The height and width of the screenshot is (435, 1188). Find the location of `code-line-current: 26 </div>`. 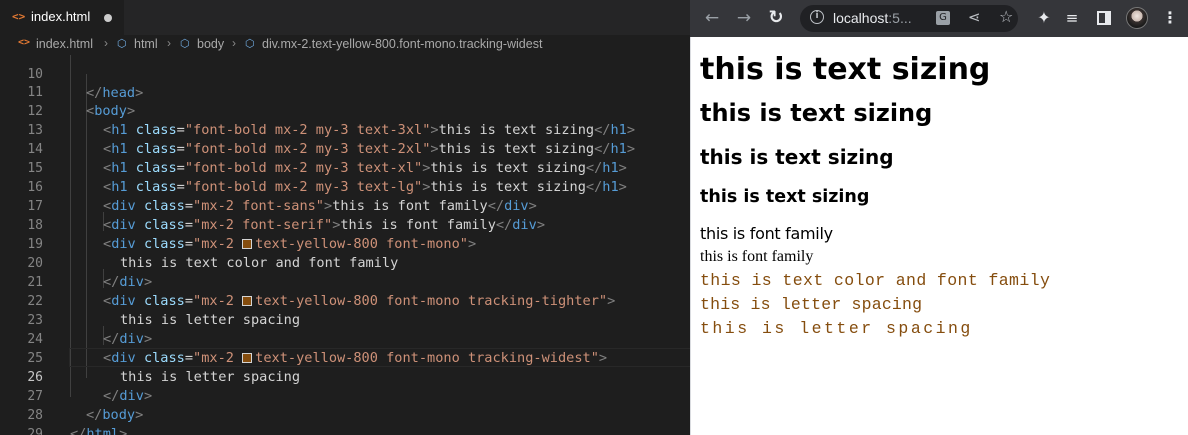

code-line-current: 26 </div> is located at coordinates (345, 376).